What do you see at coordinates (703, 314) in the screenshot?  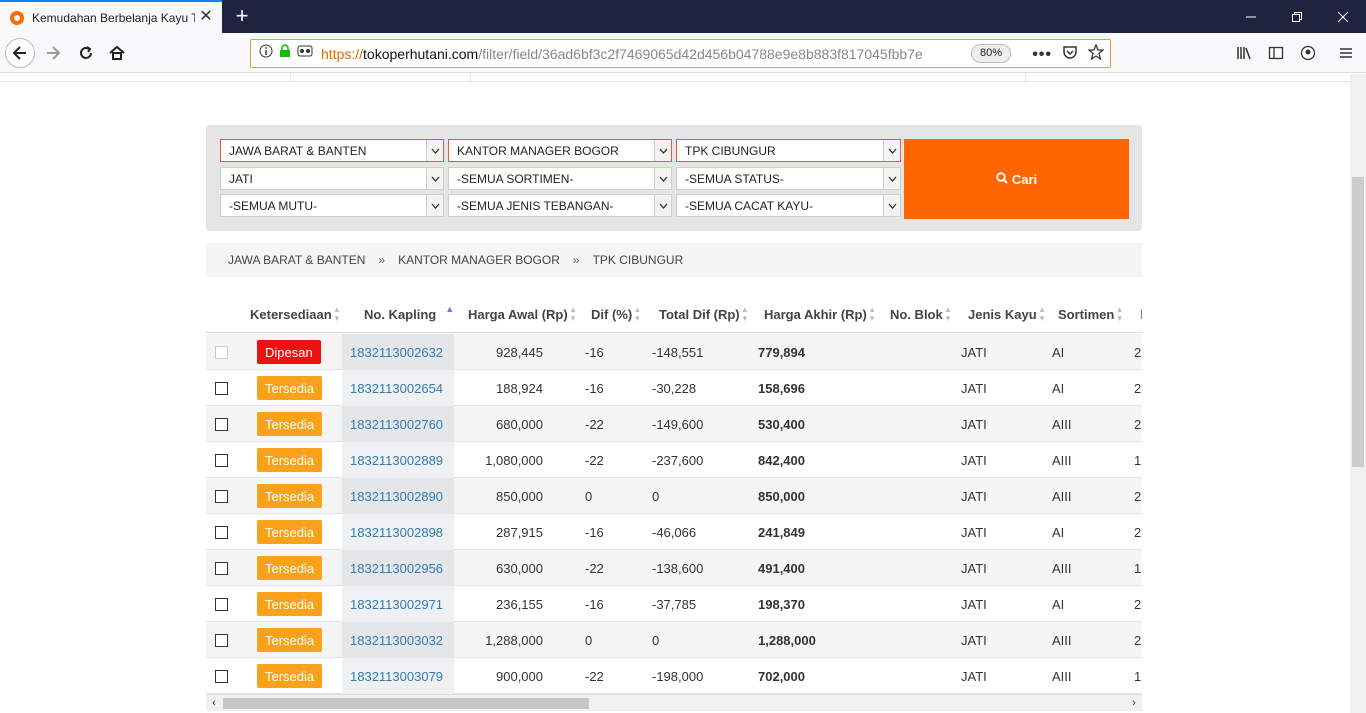 I see `header-total-dif: Total Dif (Rp) ▴ ▾` at bounding box center [703, 314].